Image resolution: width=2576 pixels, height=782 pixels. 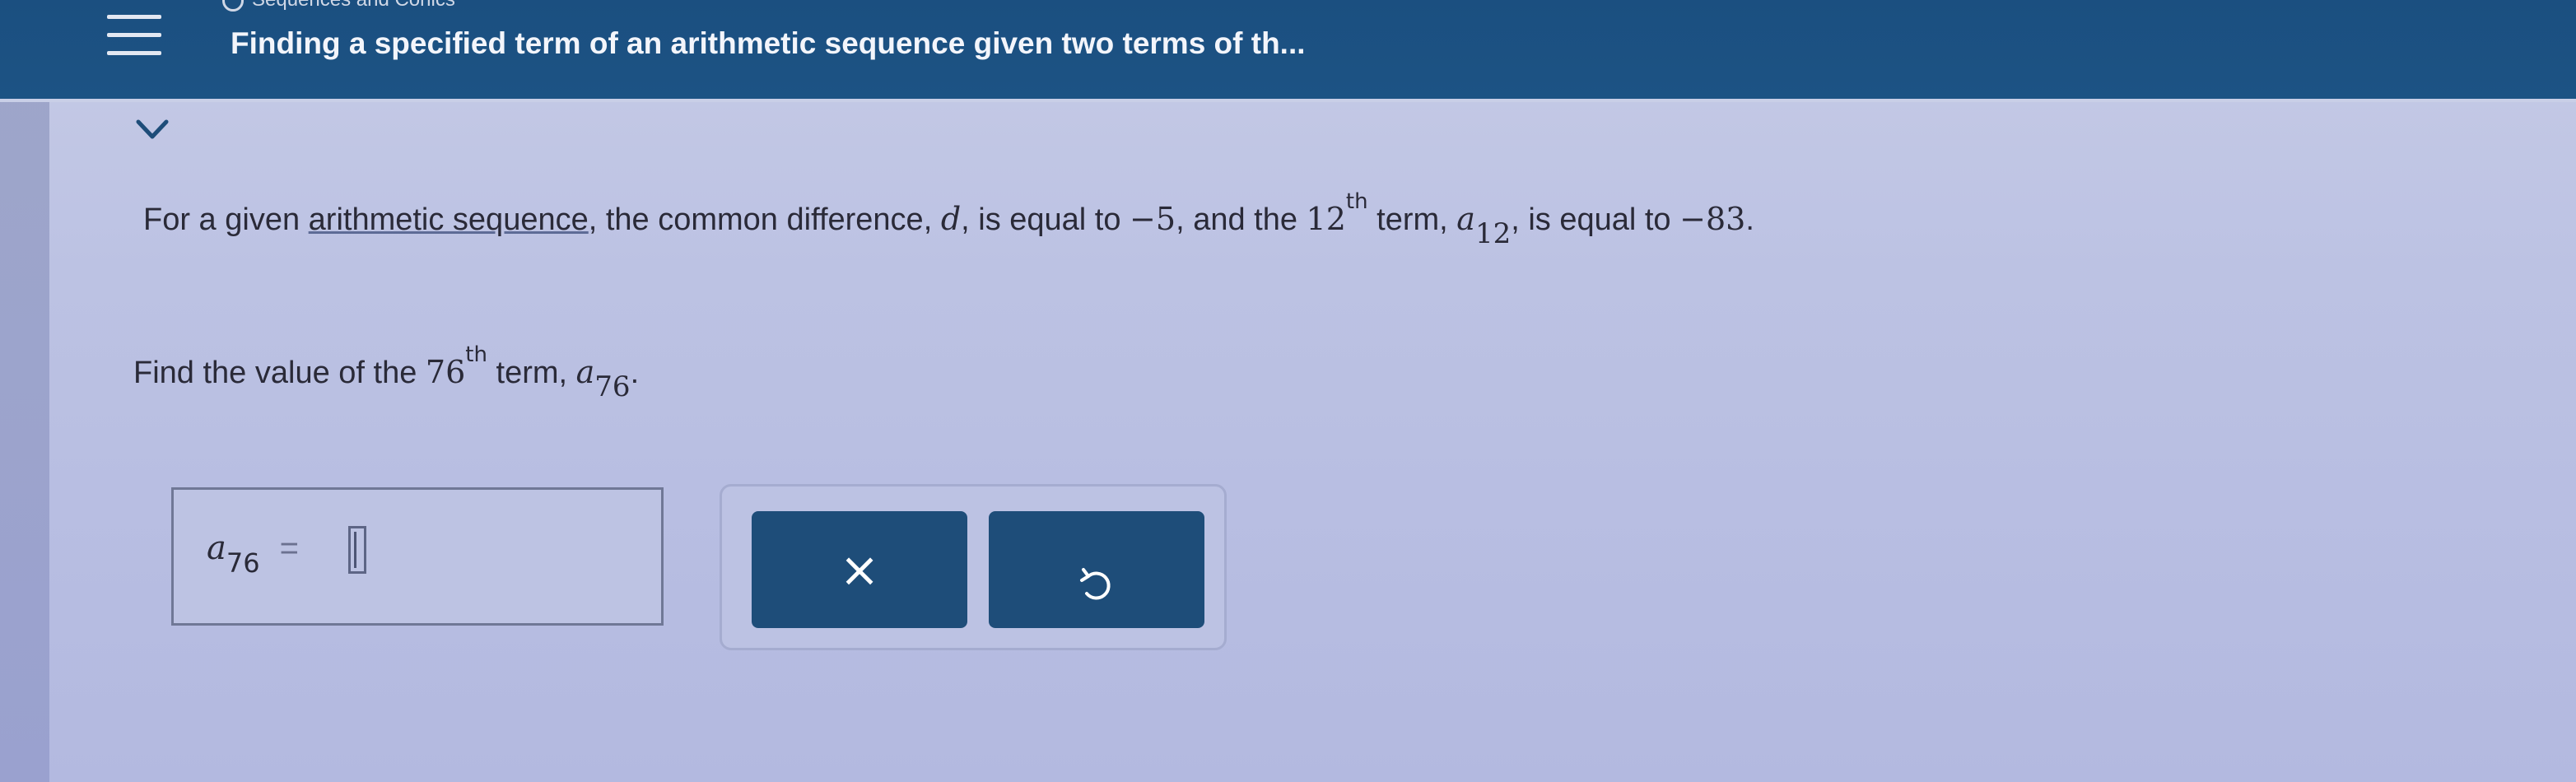 I want to click on term-subscript: 76, so click(x=612, y=386).